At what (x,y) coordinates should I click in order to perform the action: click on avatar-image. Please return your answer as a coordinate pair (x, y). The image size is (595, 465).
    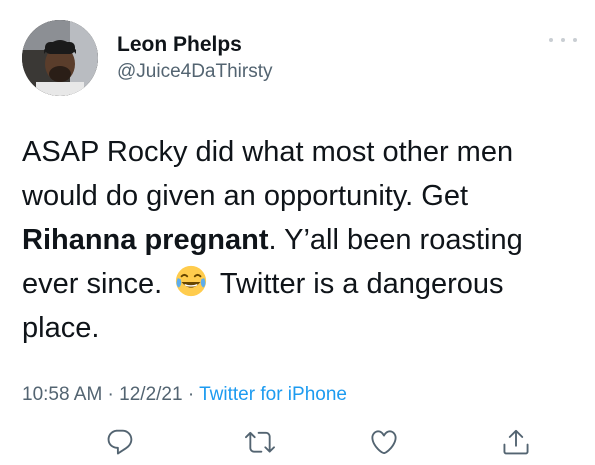
    Looking at the image, I should click on (60, 58).